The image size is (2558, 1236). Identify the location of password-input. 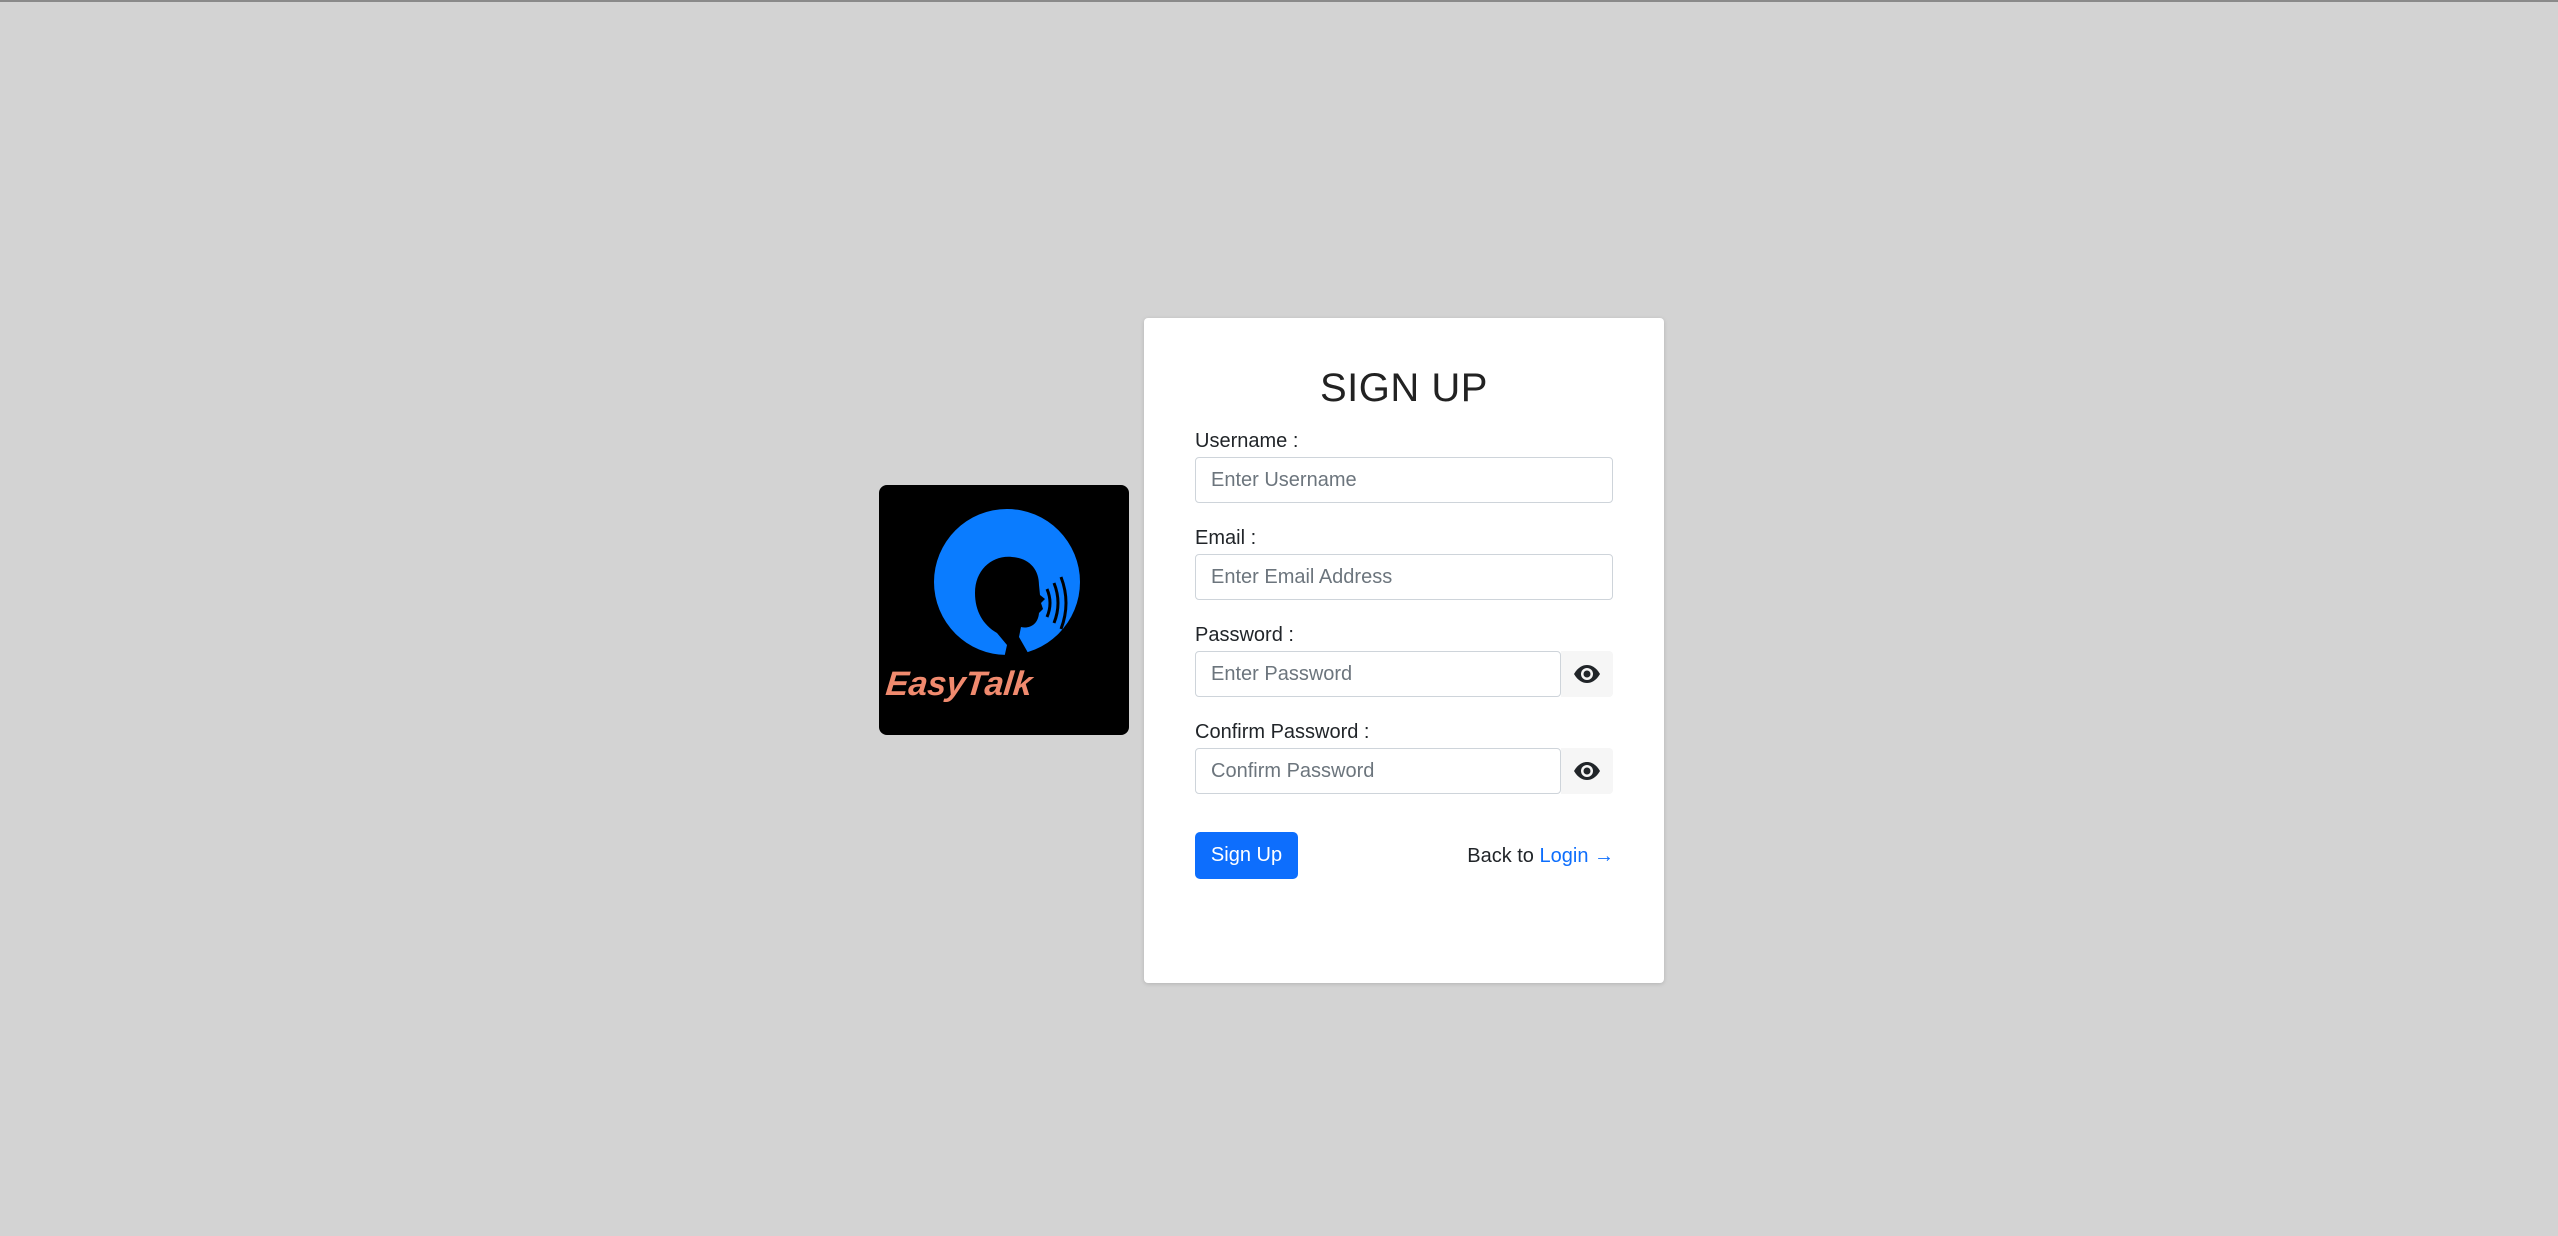
(1378, 674).